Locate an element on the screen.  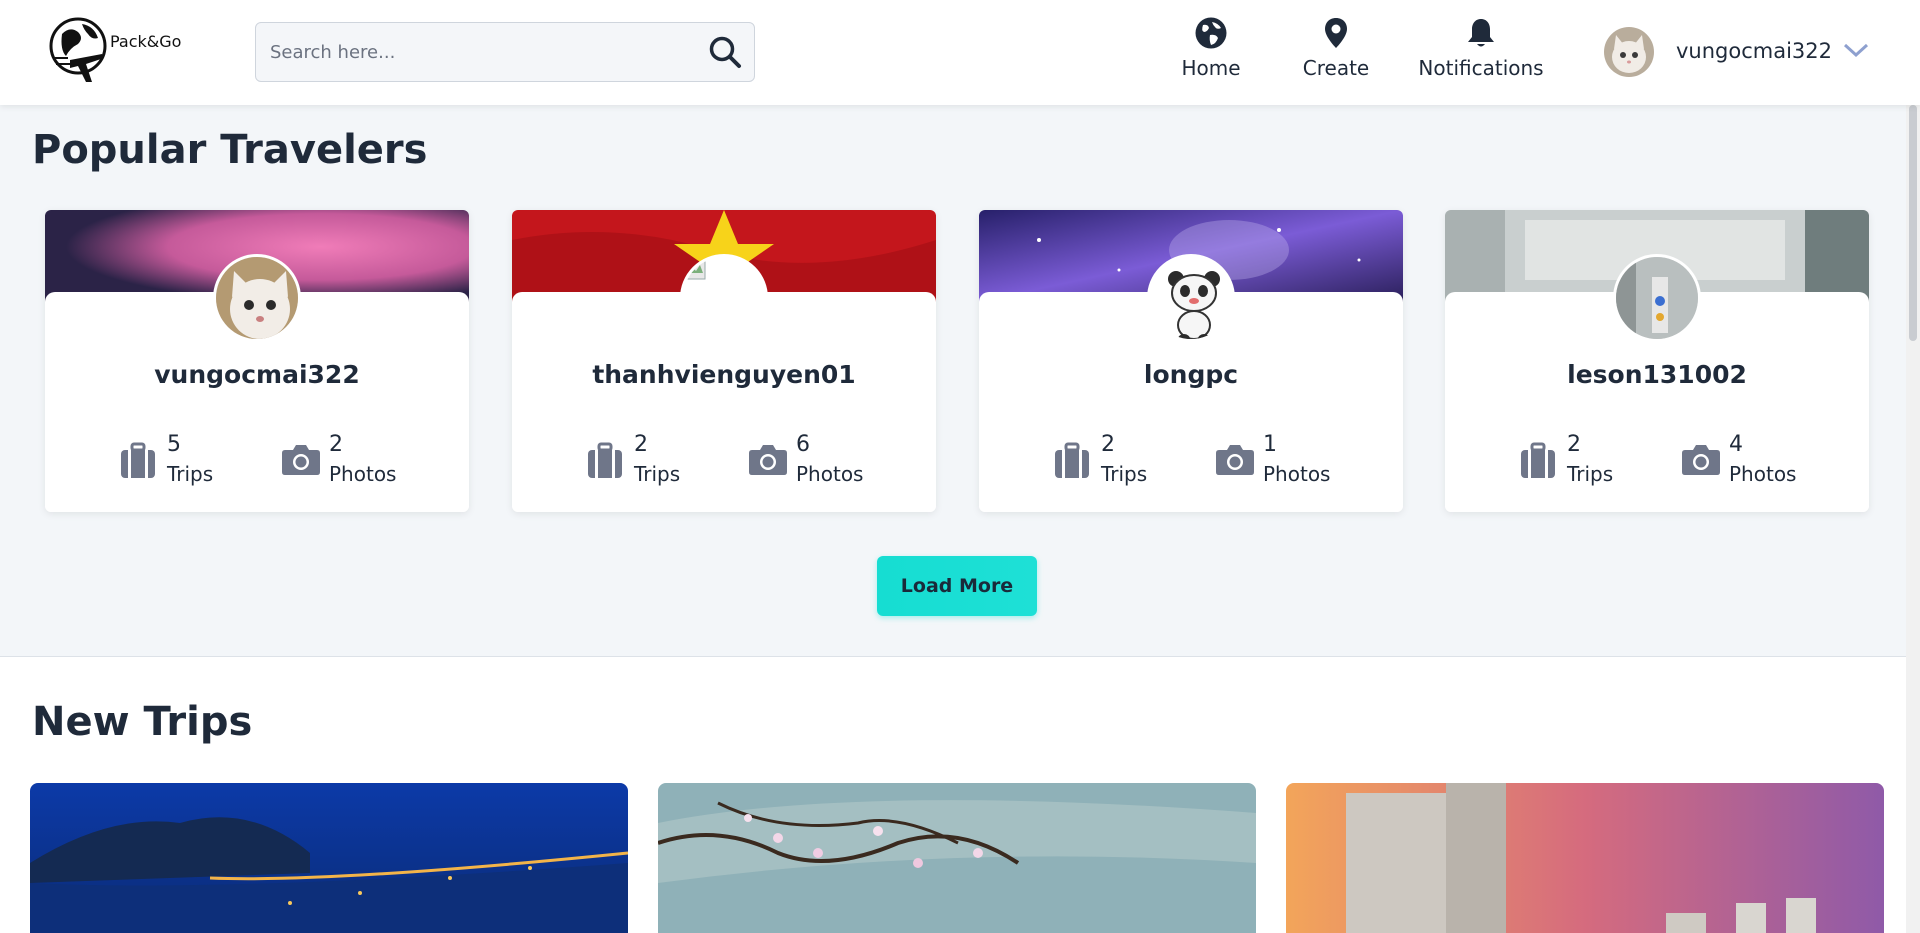
traveler-card: leson131002 2 Trips 4 Photos is located at coordinates (1657, 361).